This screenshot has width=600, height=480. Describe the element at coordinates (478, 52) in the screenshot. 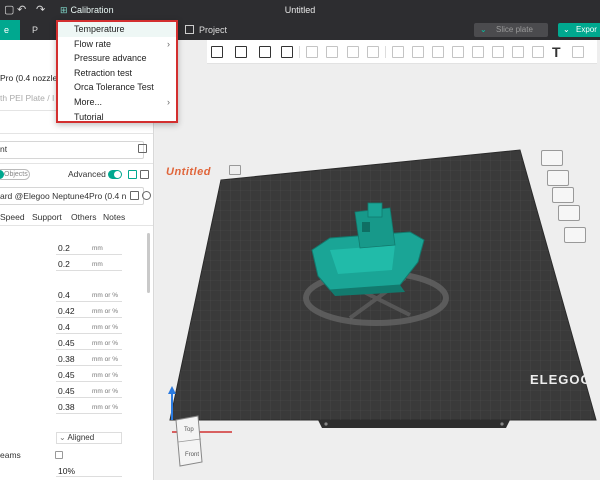

I see `cut-icon` at that location.